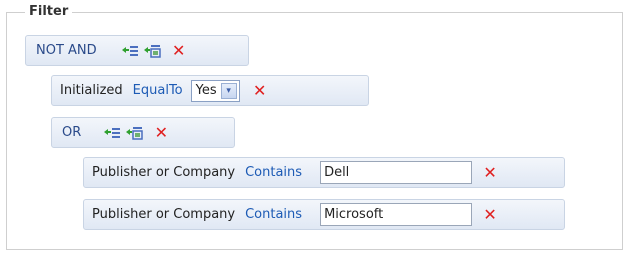 The width and height of the screenshot is (629, 255). What do you see at coordinates (158, 90) in the screenshot?
I see `condition-operator: EqualTo` at bounding box center [158, 90].